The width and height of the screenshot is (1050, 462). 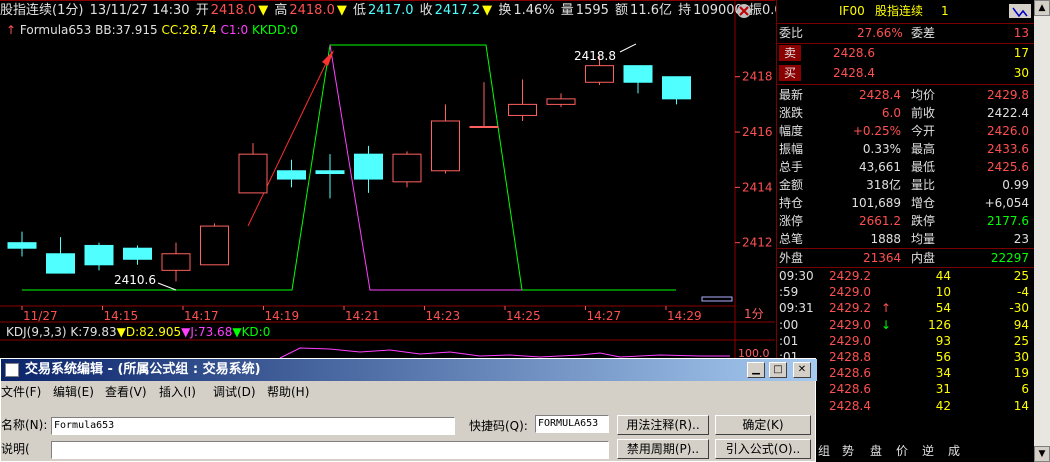 I want to click on tick-change: 30, so click(x=1021, y=357).